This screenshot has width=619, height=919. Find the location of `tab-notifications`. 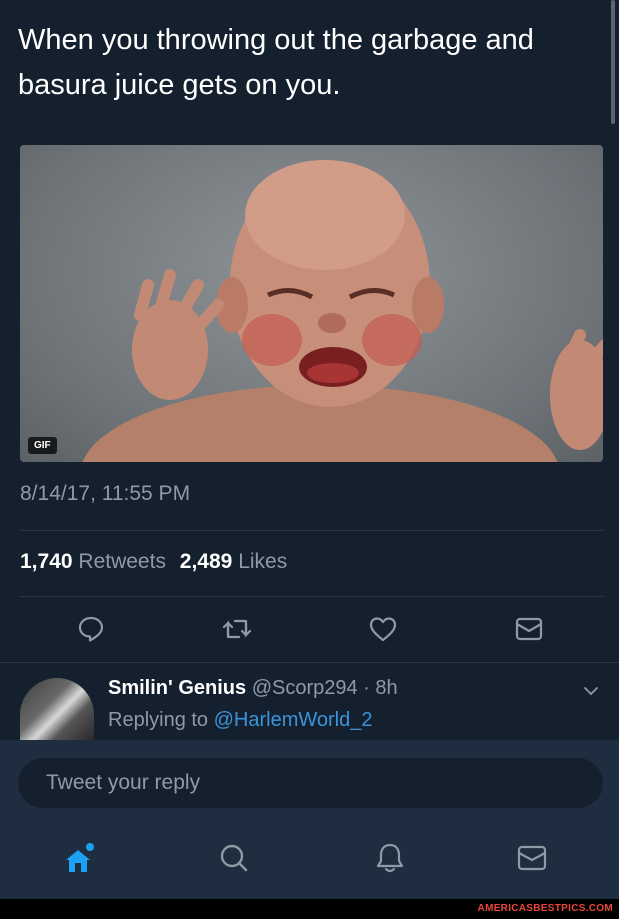

tab-notifications is located at coordinates (390, 858).